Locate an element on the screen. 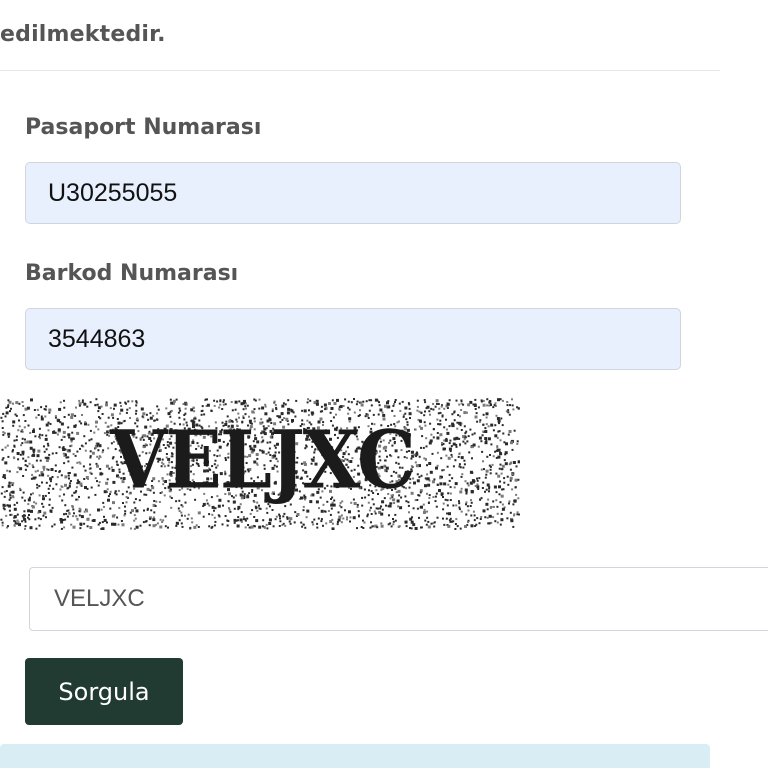 The image size is (768, 768). passport-number-input is located at coordinates (353, 193).